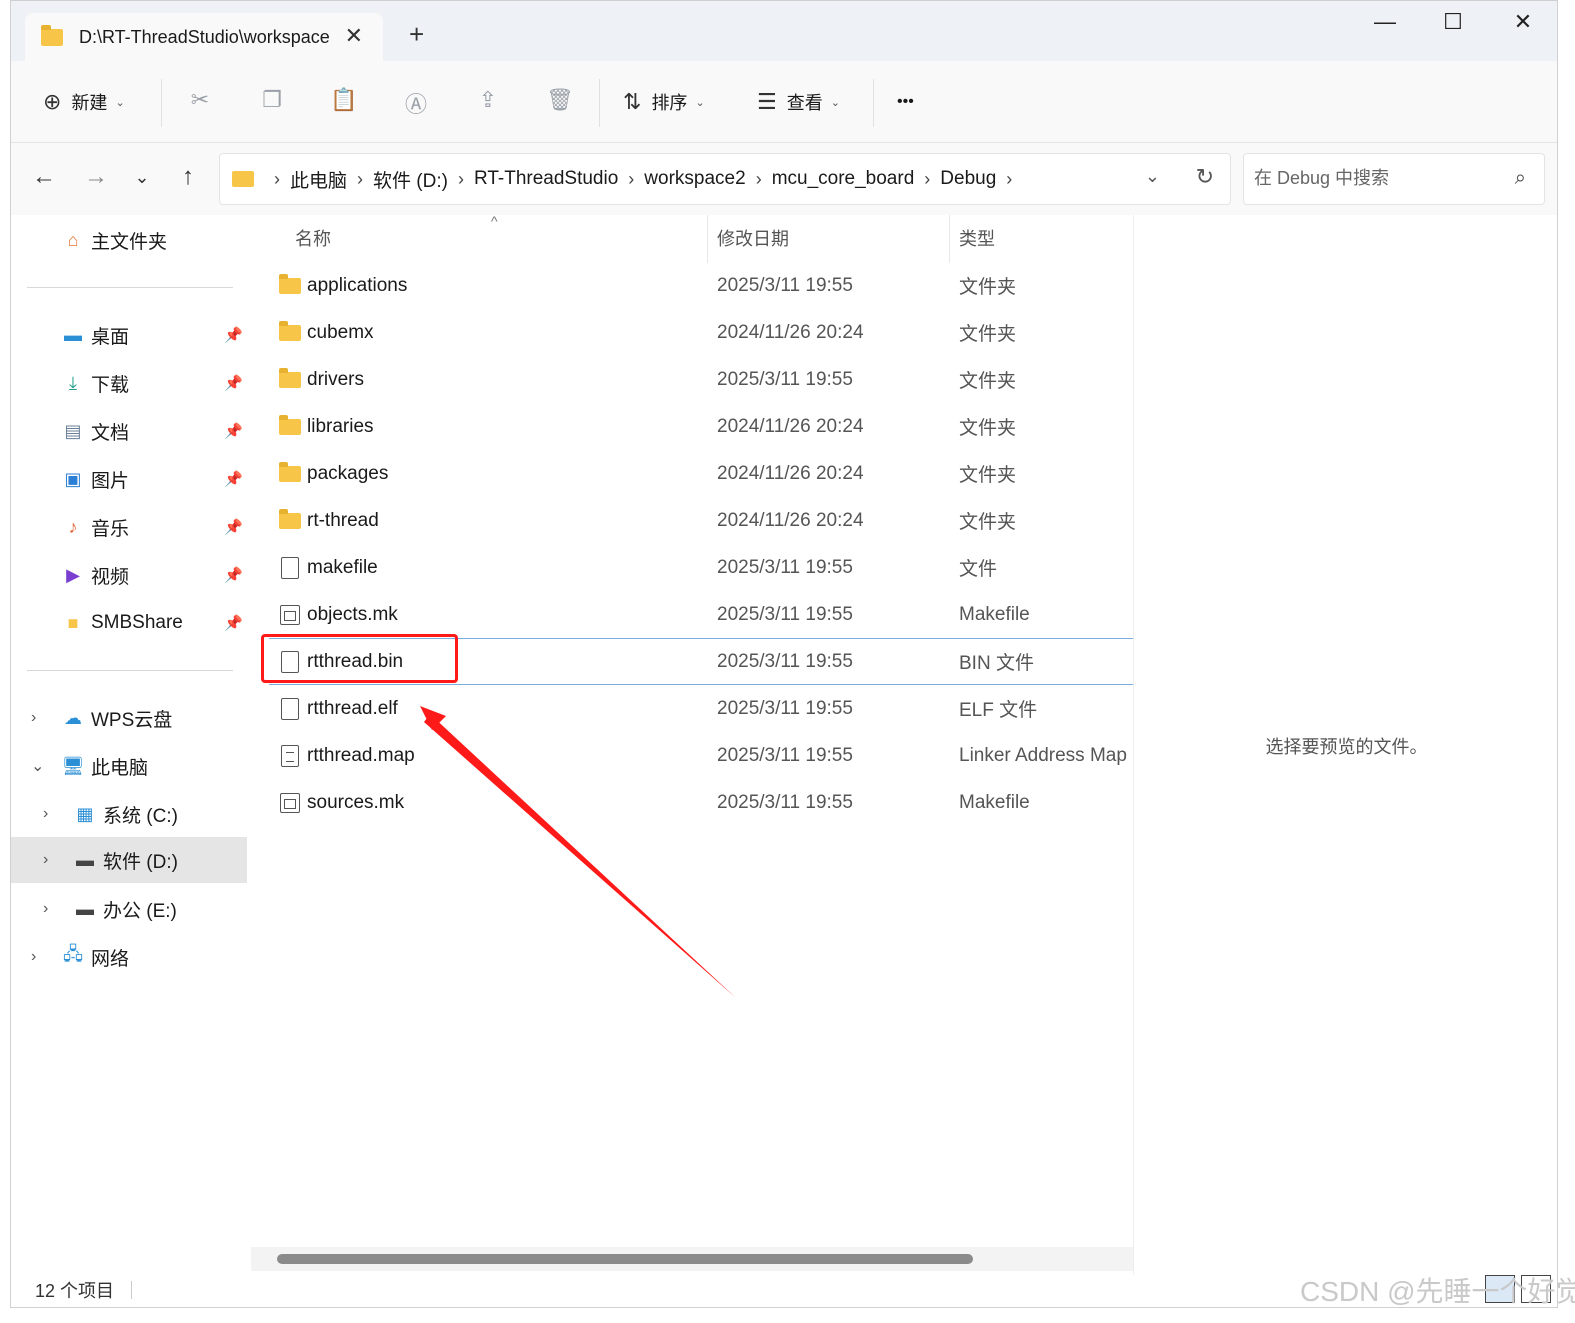 The width and height of the screenshot is (1575, 1323). Describe the element at coordinates (129, 957) in the screenshot. I see `sidebar-item-network: › 🖧 网络` at that location.